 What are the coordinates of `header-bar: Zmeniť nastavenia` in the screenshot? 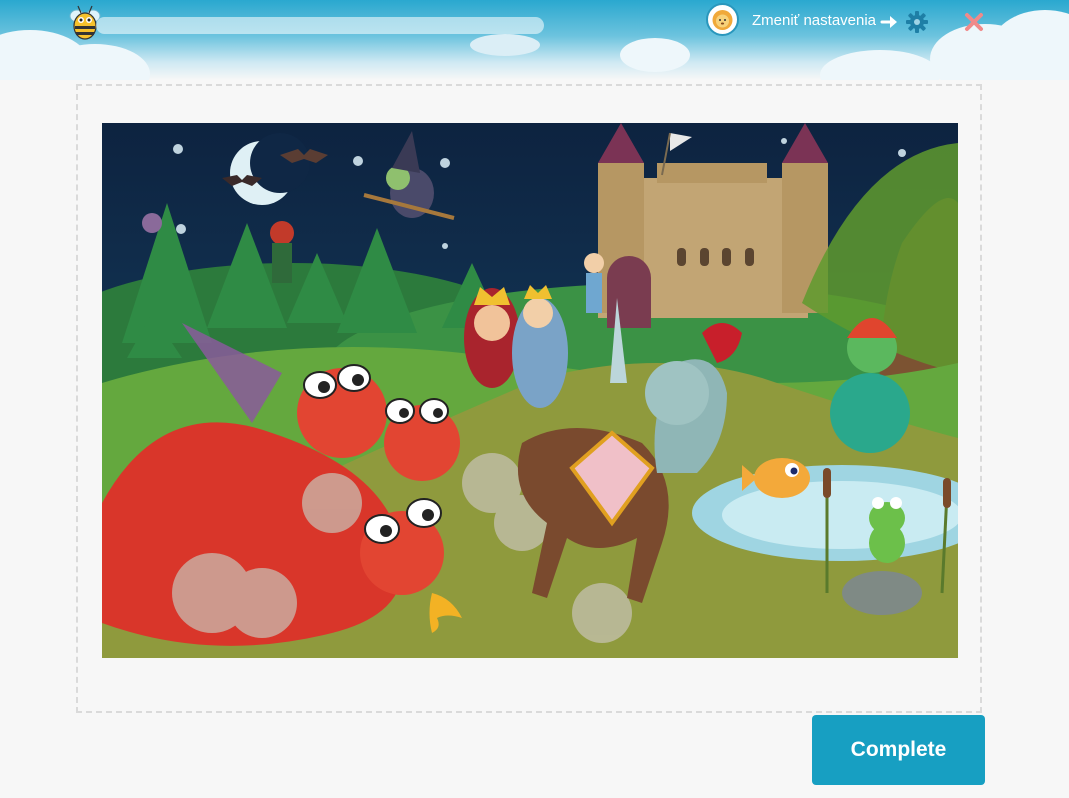 It's located at (534, 40).